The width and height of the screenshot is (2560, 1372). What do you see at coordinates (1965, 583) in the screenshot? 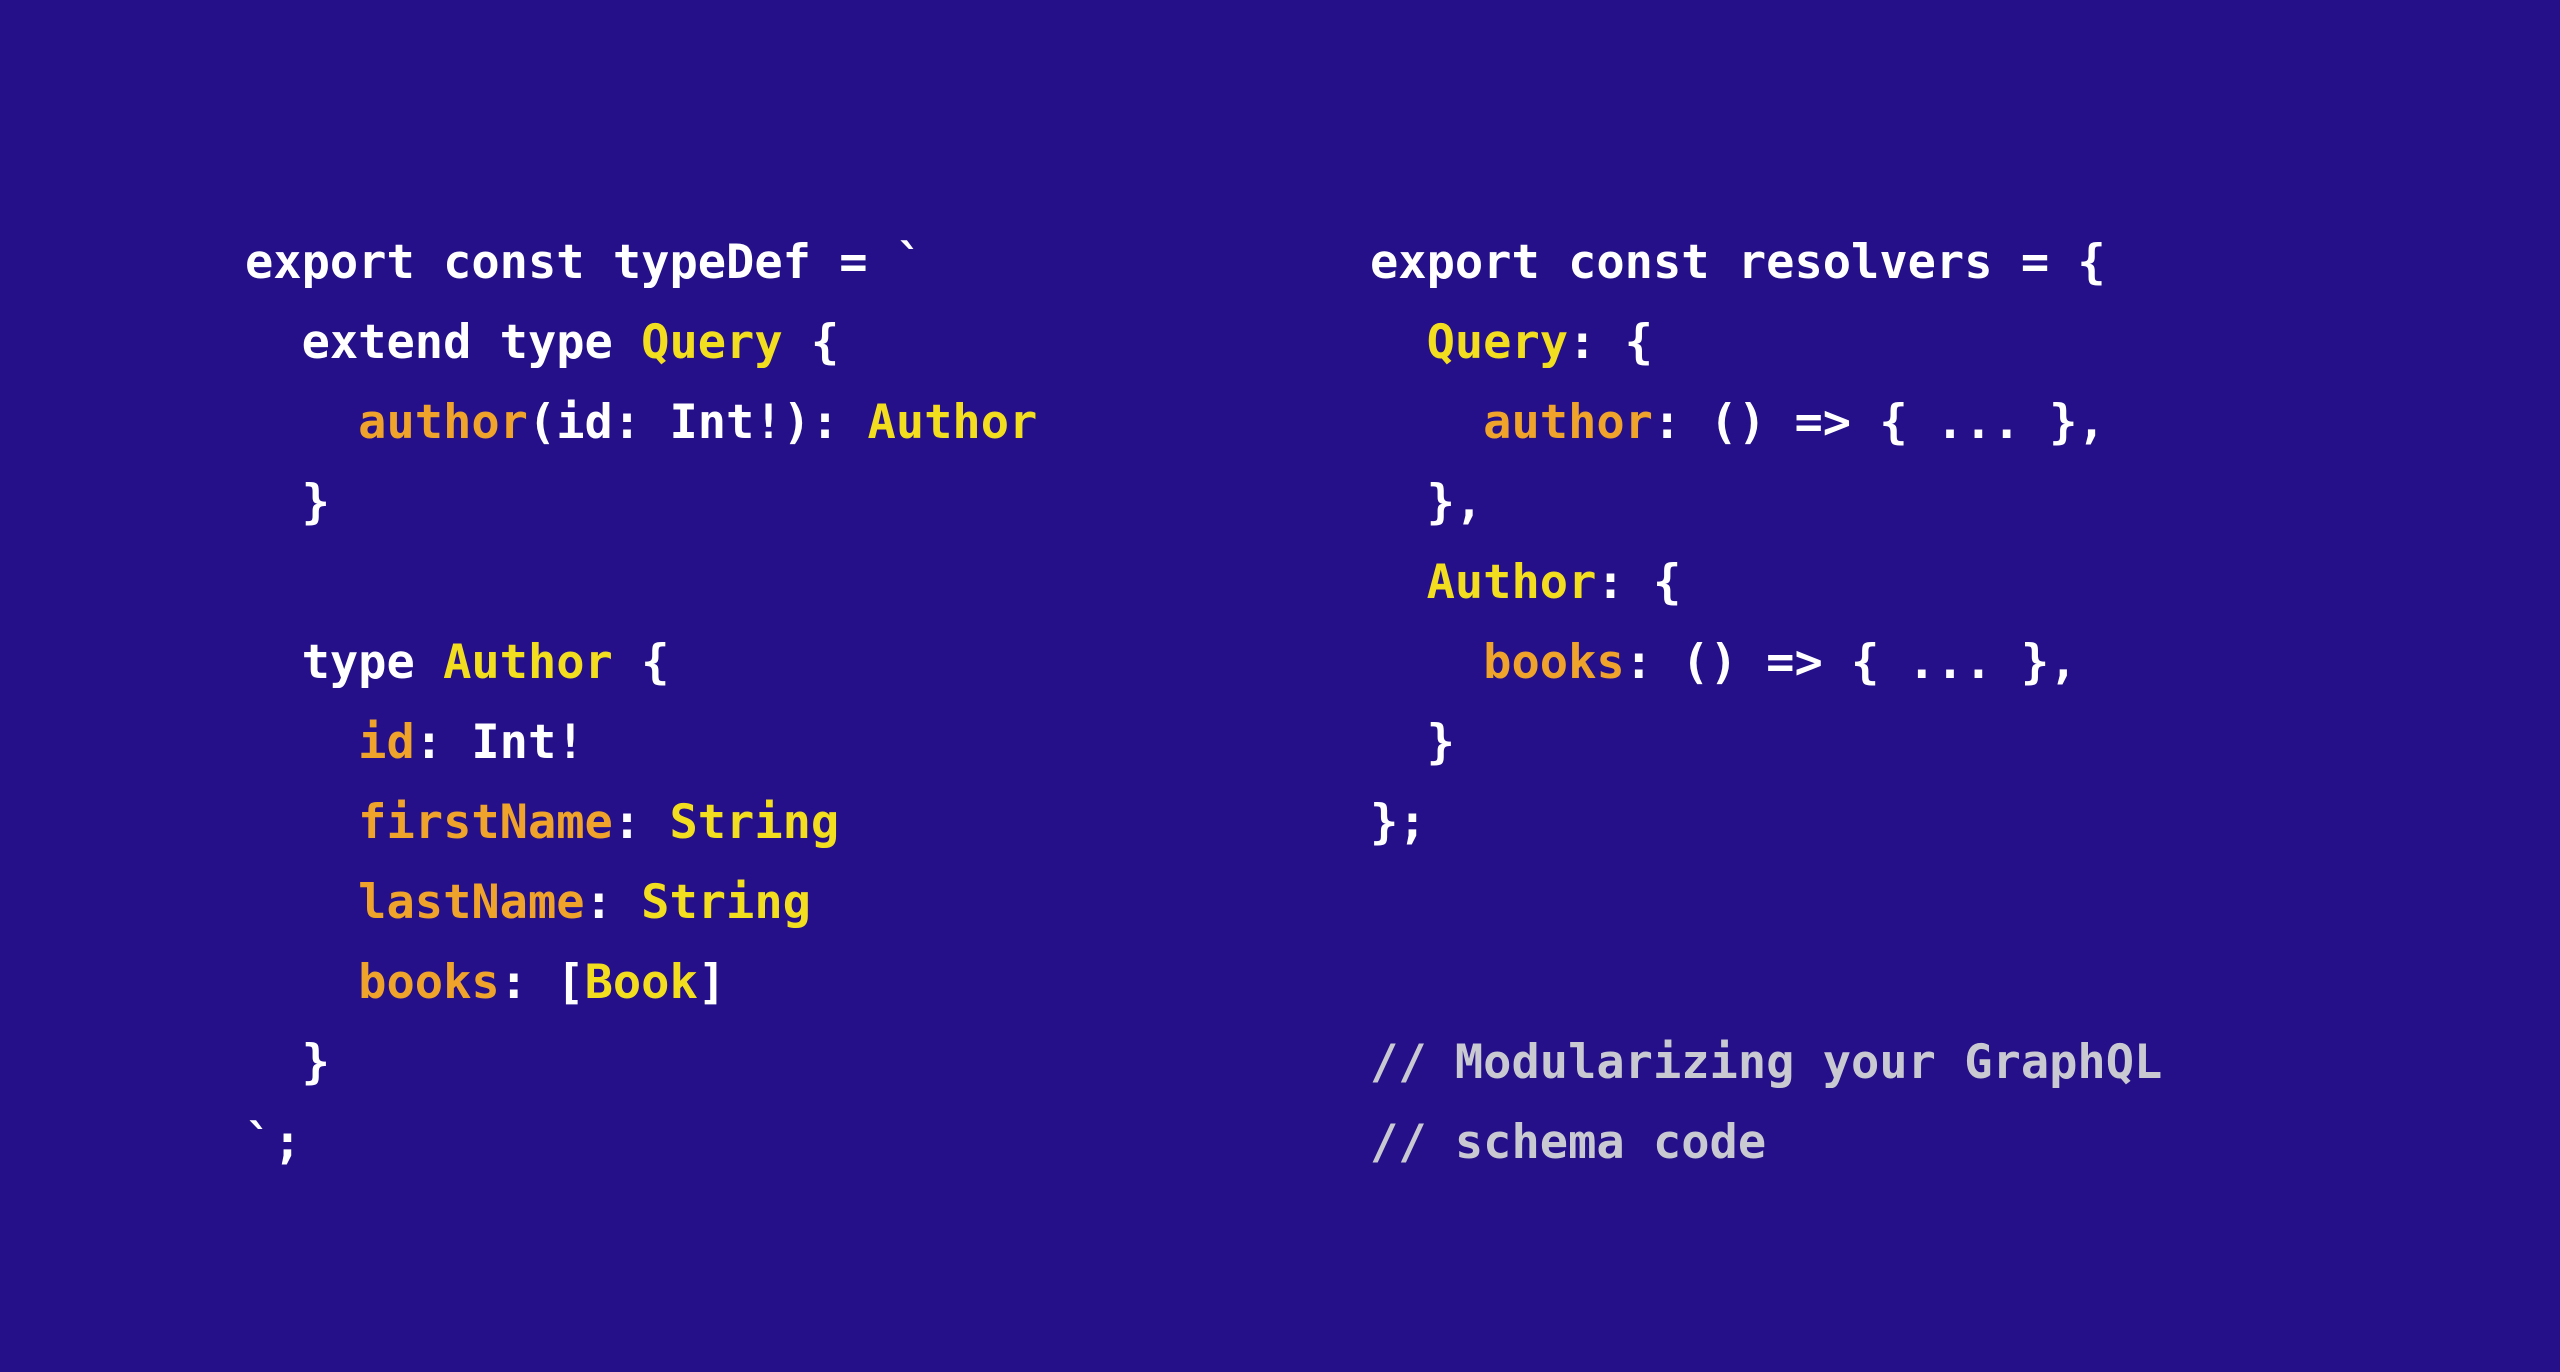
I see `code-line: Author: {` at bounding box center [1965, 583].